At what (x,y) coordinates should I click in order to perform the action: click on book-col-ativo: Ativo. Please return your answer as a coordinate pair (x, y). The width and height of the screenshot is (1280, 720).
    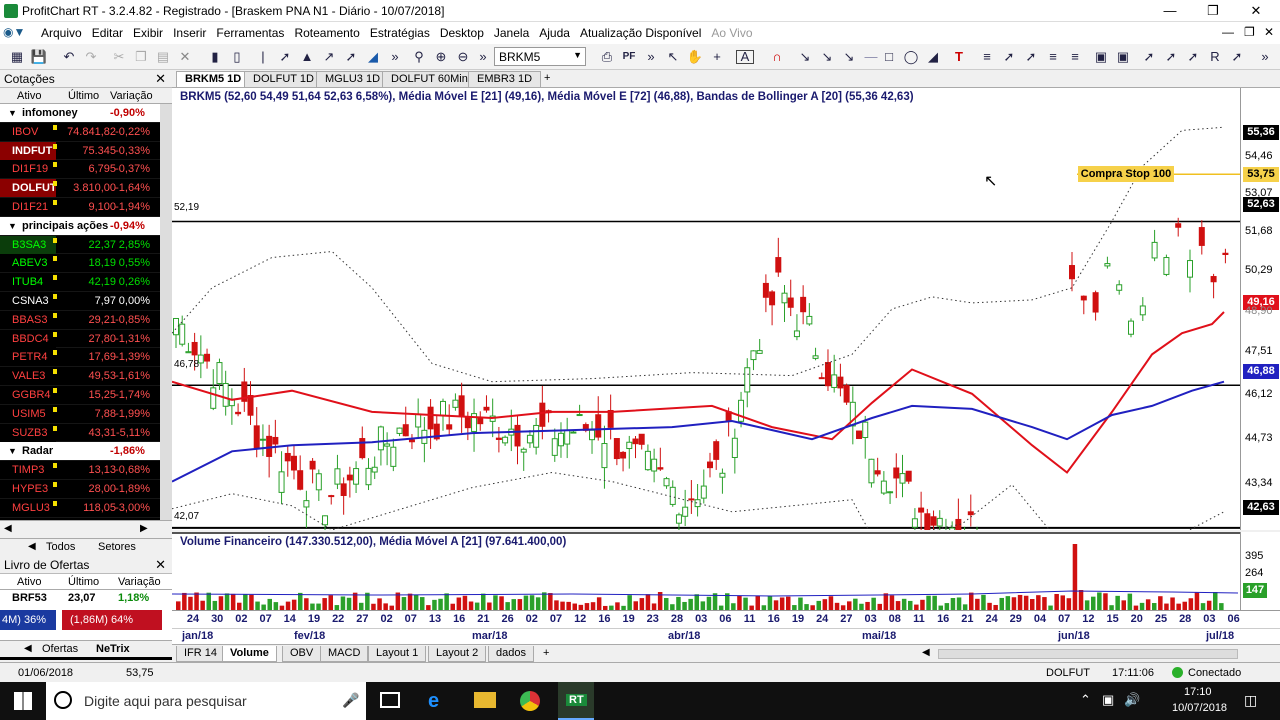
    Looking at the image, I should click on (29, 582).